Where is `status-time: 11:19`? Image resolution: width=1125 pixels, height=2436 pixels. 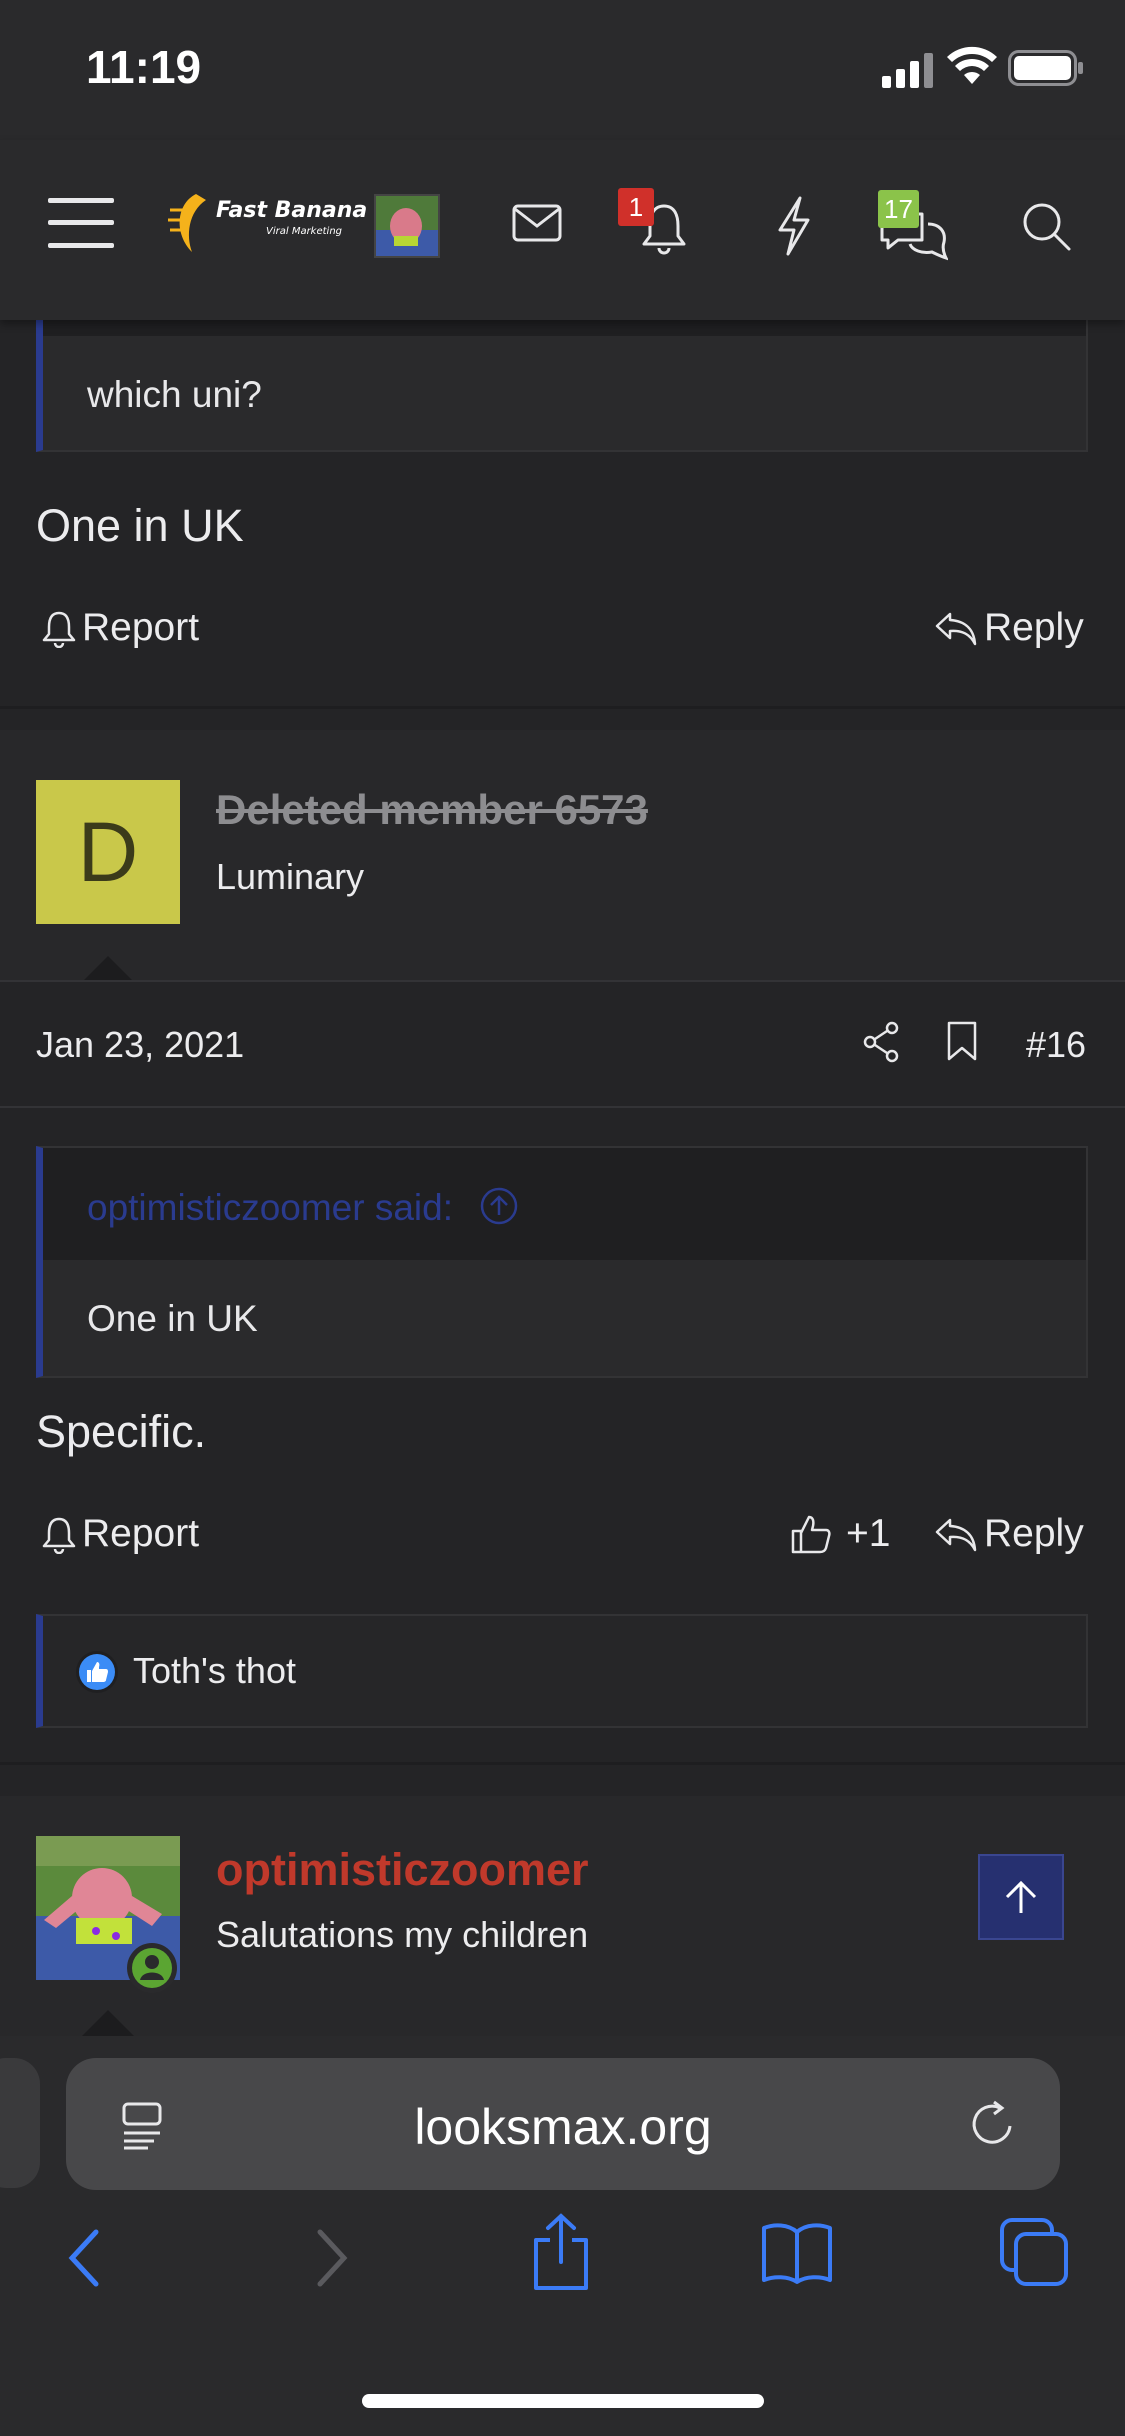
status-time: 11:19 is located at coordinates (144, 67).